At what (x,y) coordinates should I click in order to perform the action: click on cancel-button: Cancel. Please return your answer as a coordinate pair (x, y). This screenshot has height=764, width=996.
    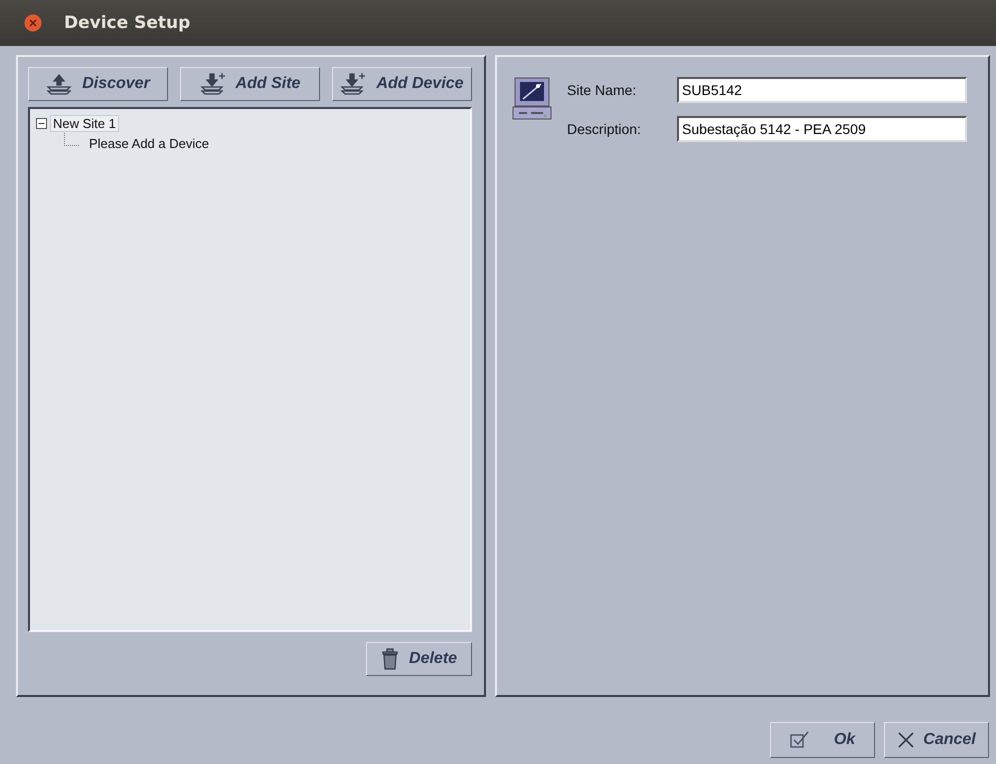
    Looking at the image, I should click on (936, 740).